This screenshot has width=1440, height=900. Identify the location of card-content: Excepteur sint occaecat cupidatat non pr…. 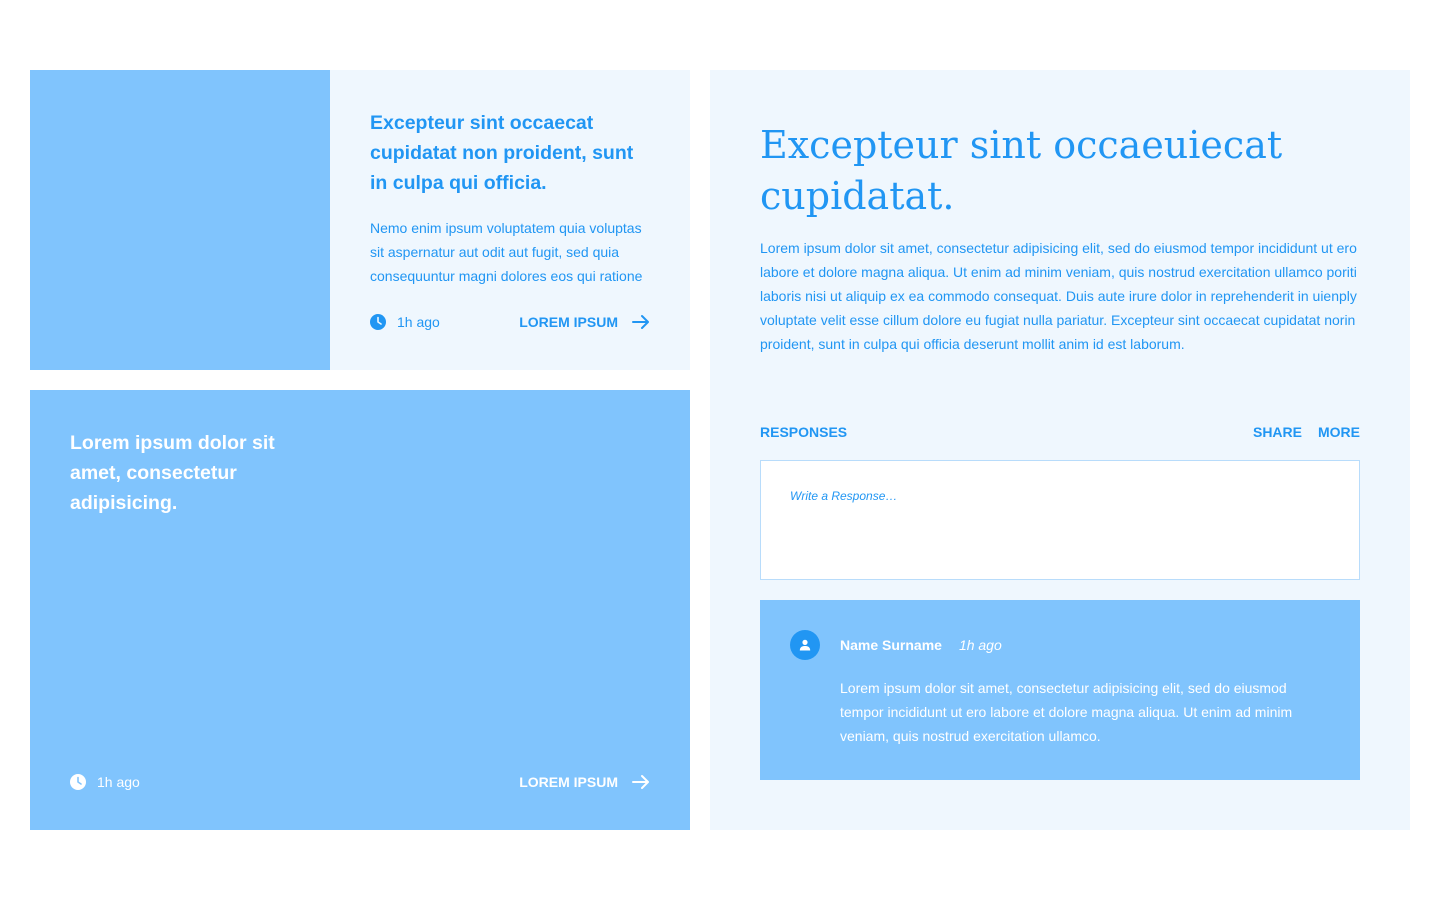
(510, 220).